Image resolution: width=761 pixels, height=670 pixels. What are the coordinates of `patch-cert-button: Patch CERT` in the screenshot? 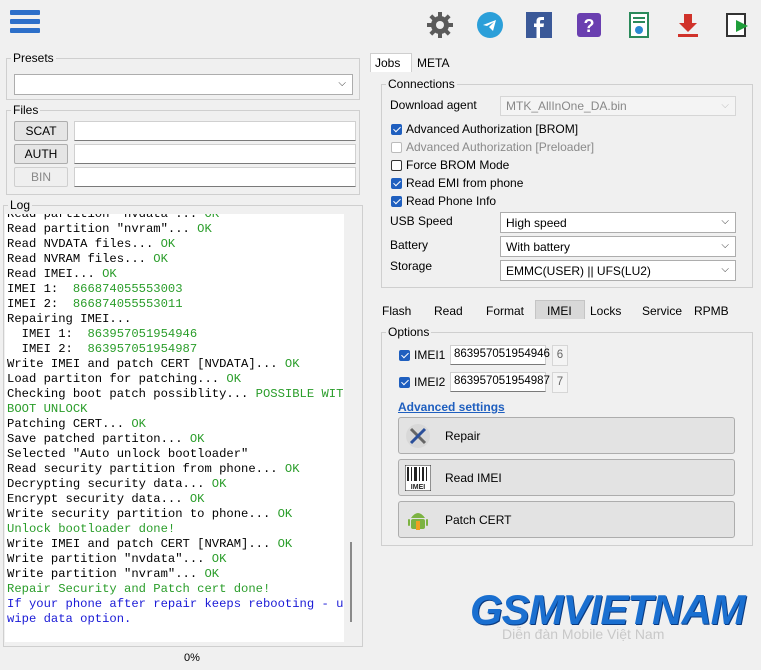 It's located at (566, 519).